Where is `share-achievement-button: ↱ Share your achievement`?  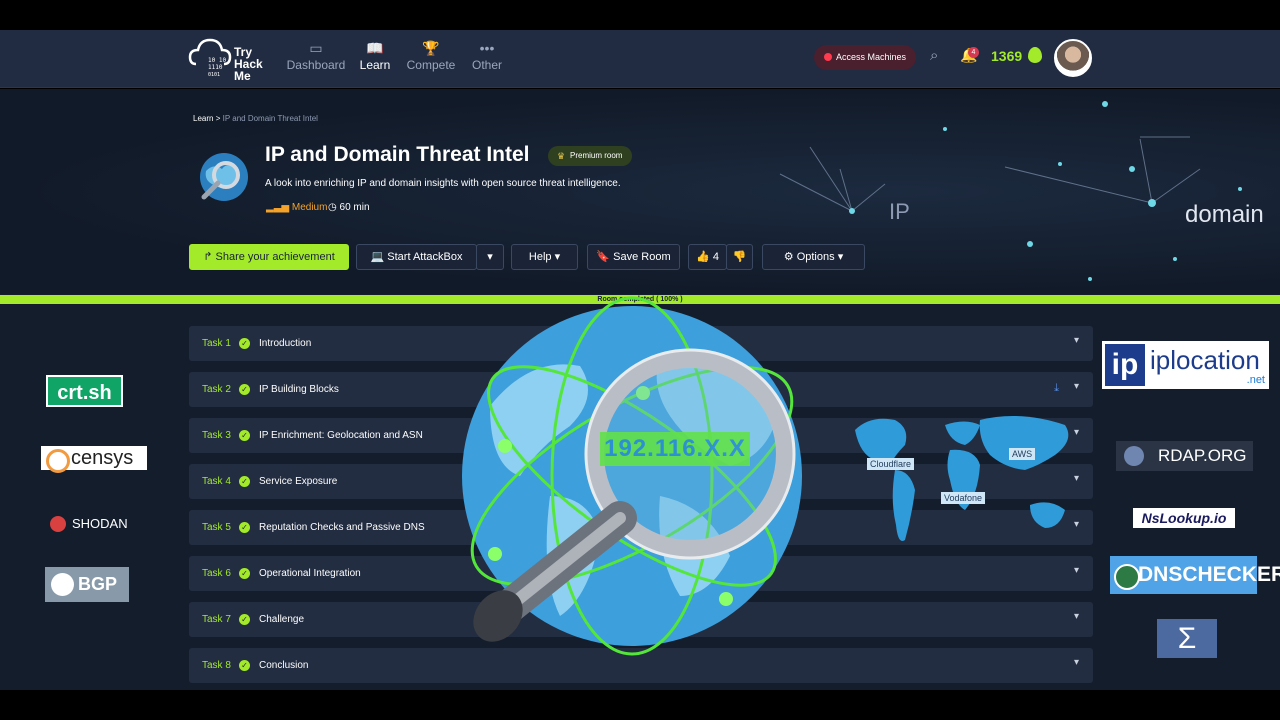
share-achievement-button: ↱ Share your achievement is located at coordinates (269, 257).